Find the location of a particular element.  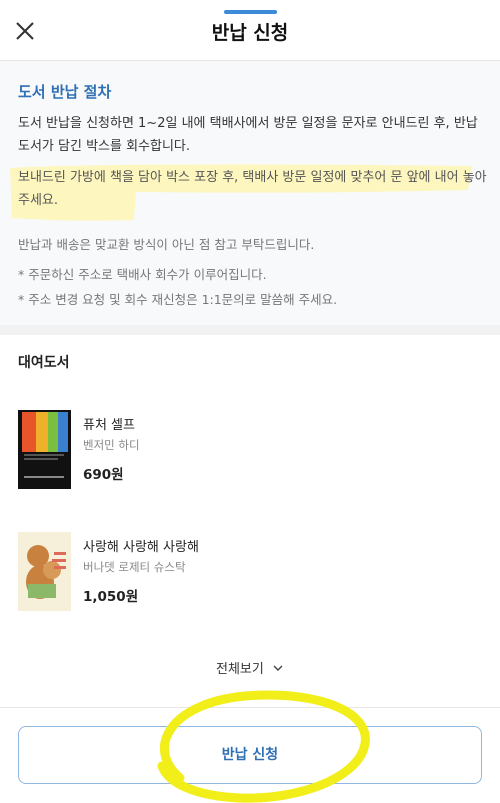

procedure-footnote-address: * 주문하신 주소로 택배사 회수가 이루어집니다. is located at coordinates (142, 274).